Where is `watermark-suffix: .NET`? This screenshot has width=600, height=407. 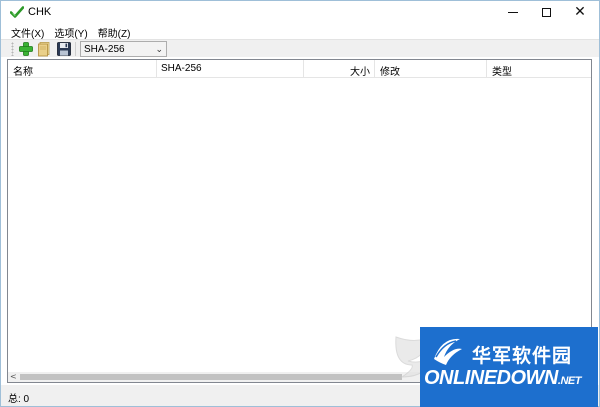
watermark-suffix: .NET is located at coordinates (569, 381).